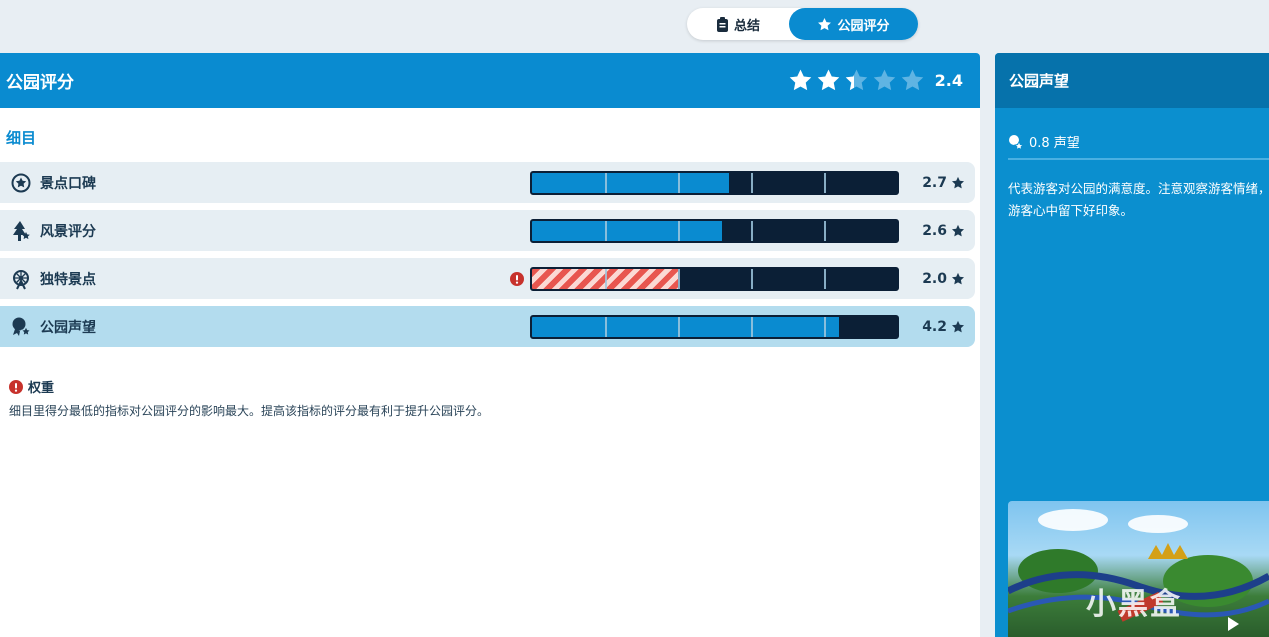 This screenshot has width=1269, height=637. I want to click on score-value: 2.0, so click(934, 278).